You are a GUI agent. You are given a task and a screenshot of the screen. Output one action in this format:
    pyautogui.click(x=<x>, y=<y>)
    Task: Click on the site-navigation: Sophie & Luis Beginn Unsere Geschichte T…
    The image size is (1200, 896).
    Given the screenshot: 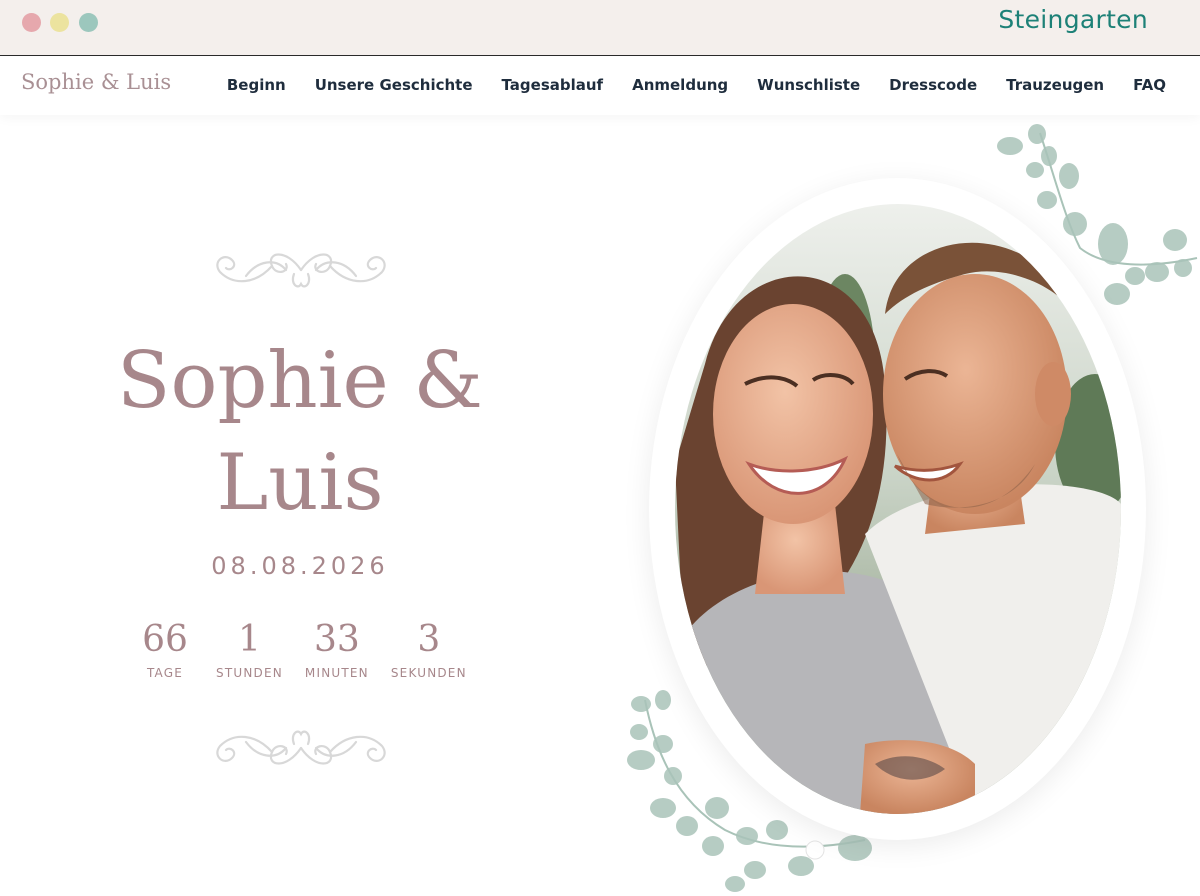 What is the action you would take?
    pyautogui.click(x=600, y=86)
    